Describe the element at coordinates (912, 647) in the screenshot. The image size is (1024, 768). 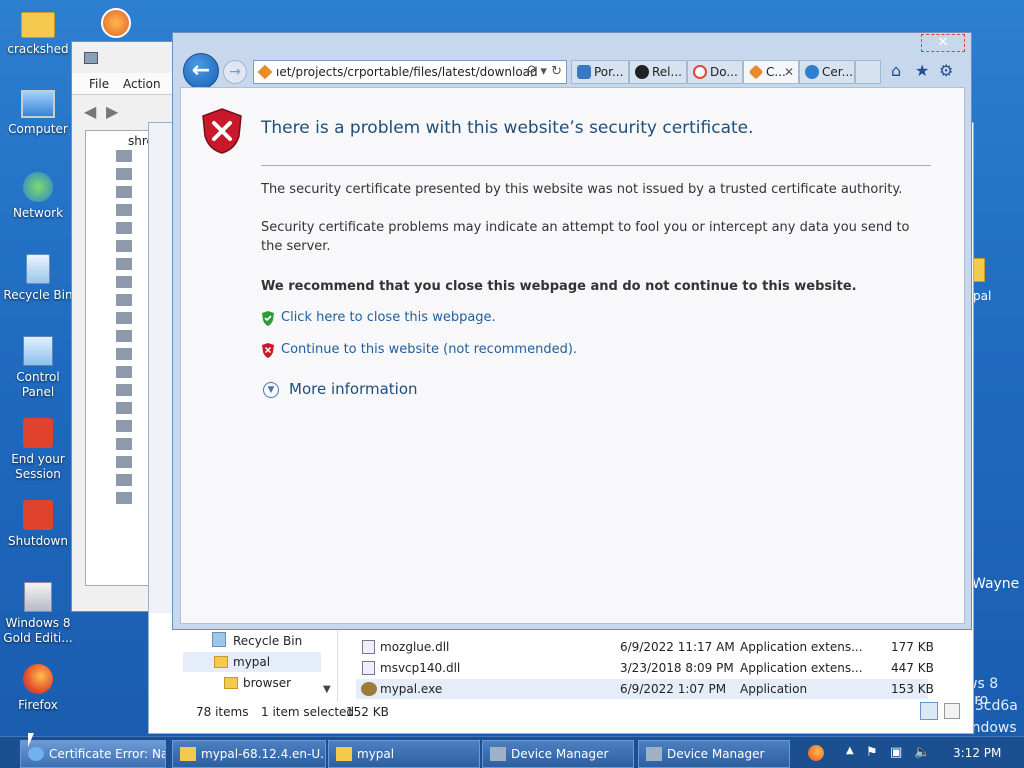
I see `file-size: 177 KB` at that location.